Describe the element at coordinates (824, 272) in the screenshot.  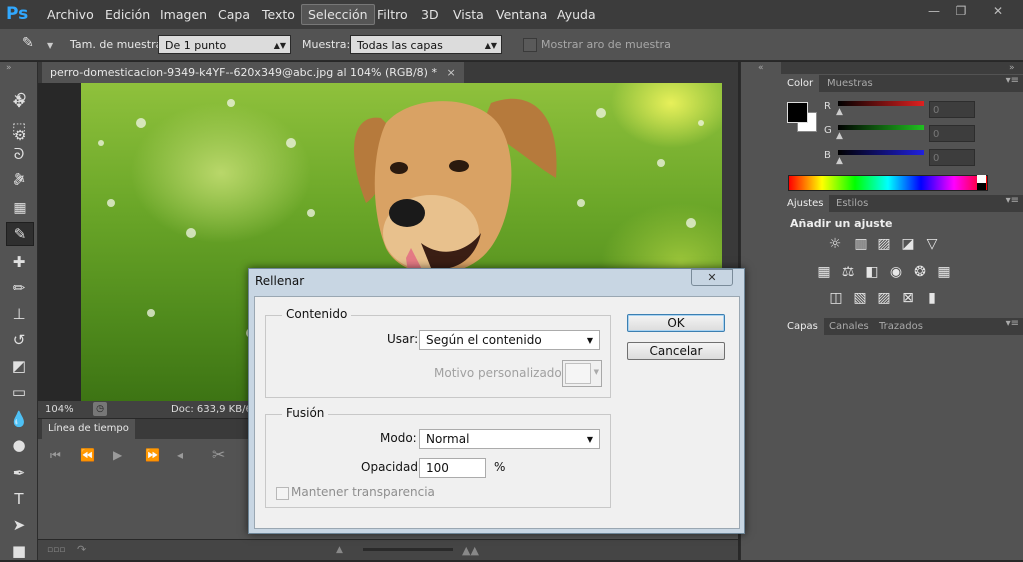
I see `hue-saturation-icon: ▦` at that location.